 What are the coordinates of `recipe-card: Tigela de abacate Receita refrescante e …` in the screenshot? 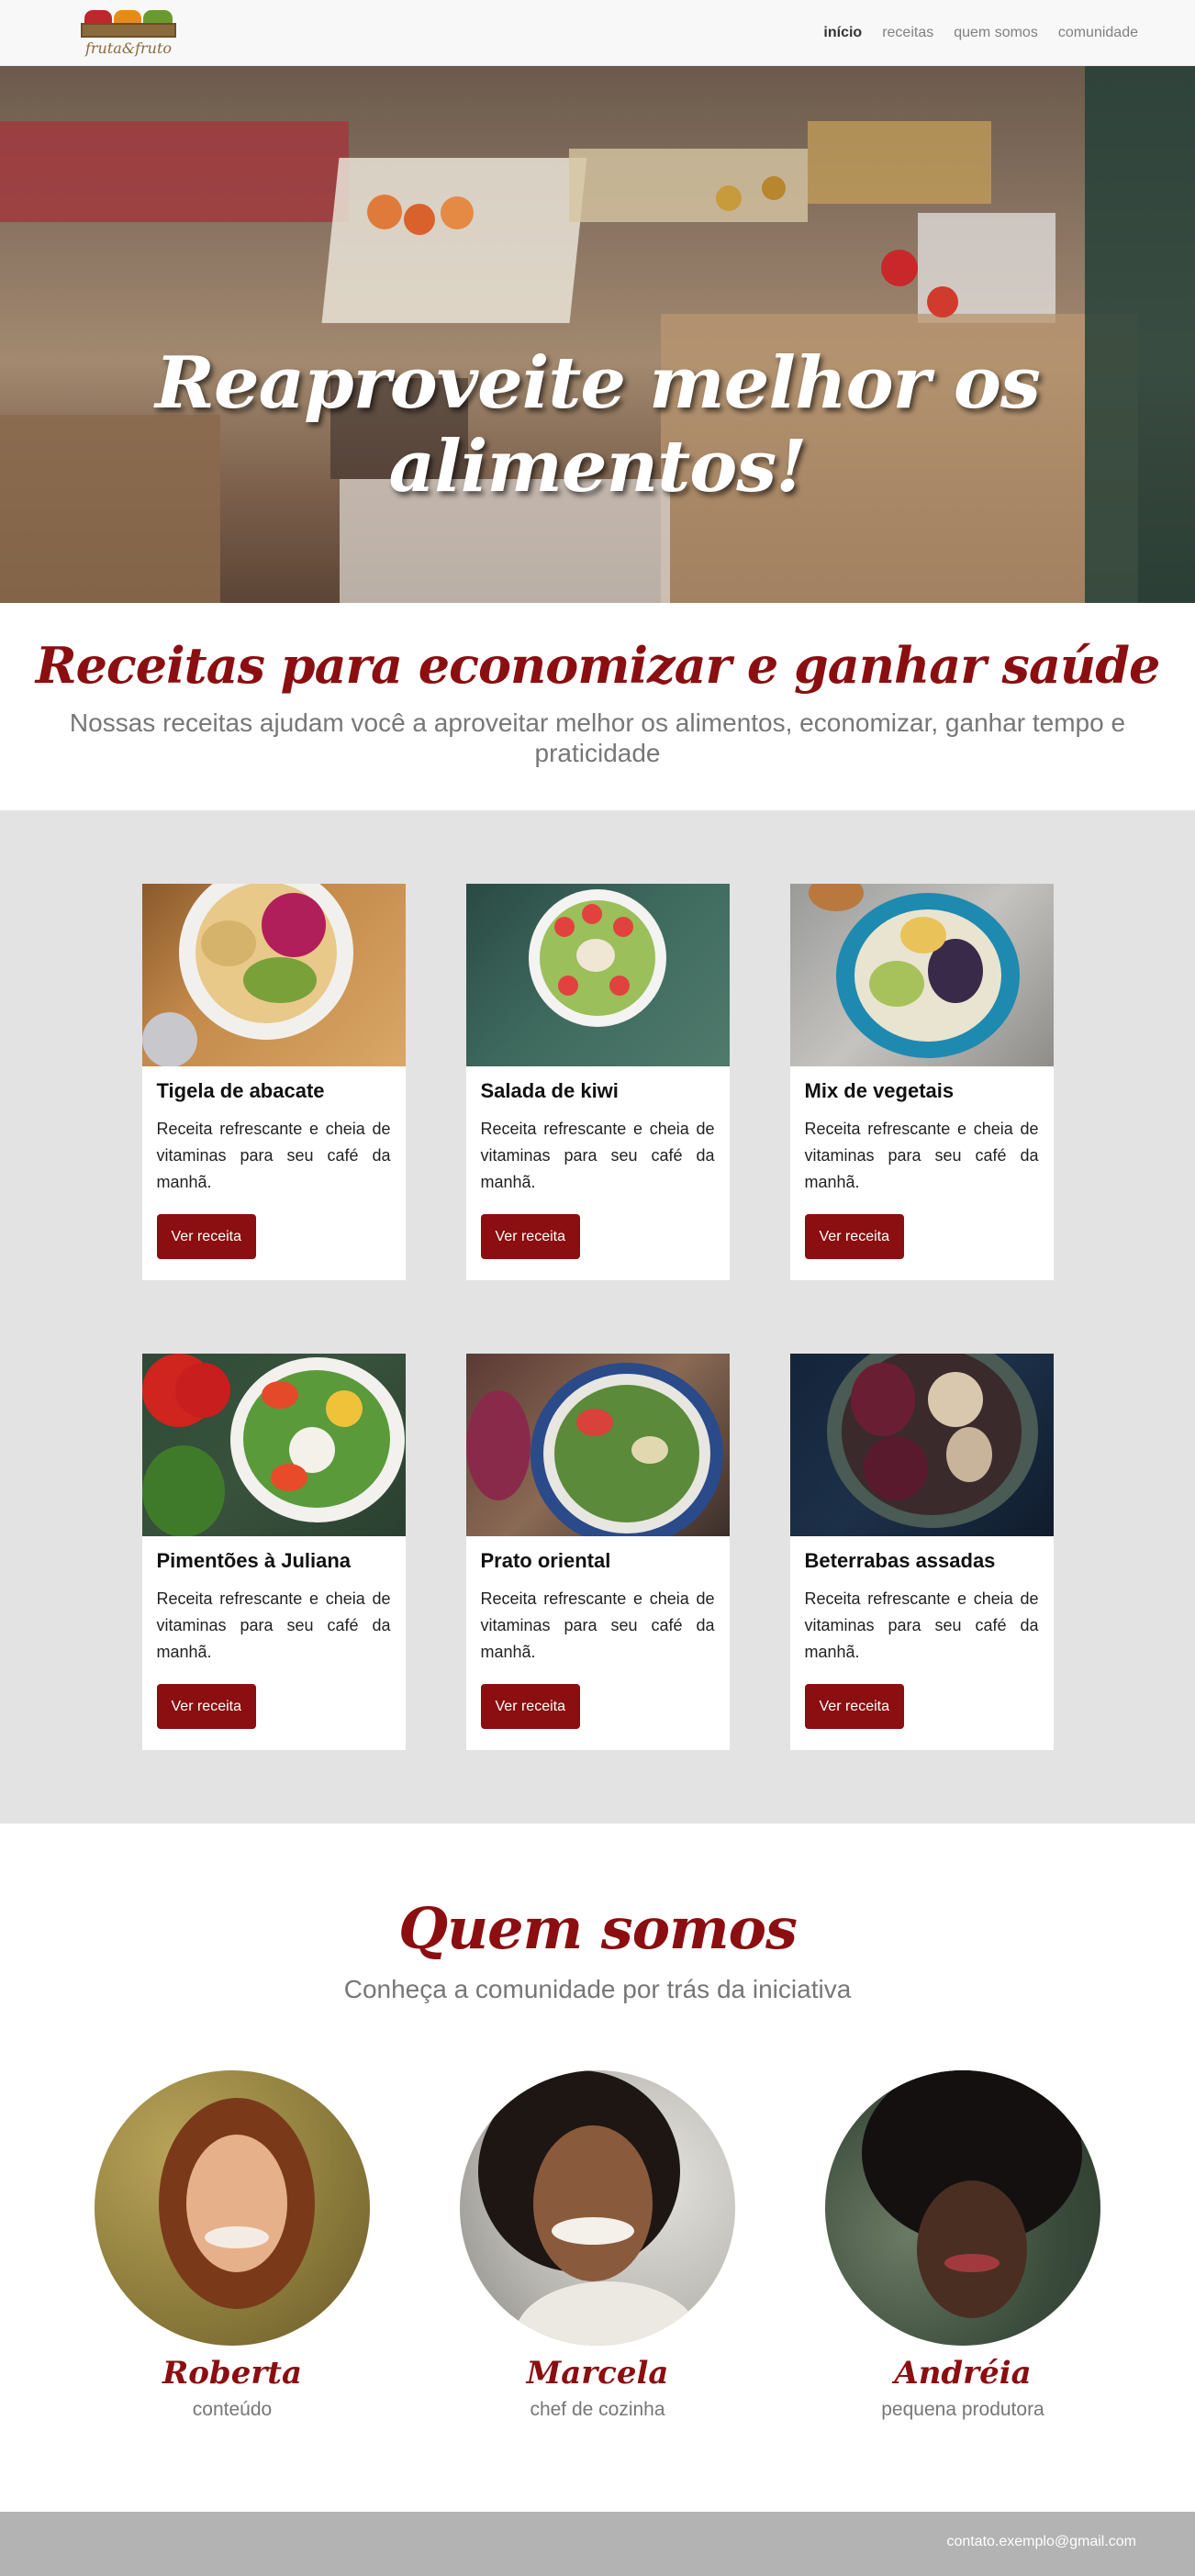 It's located at (273, 1082).